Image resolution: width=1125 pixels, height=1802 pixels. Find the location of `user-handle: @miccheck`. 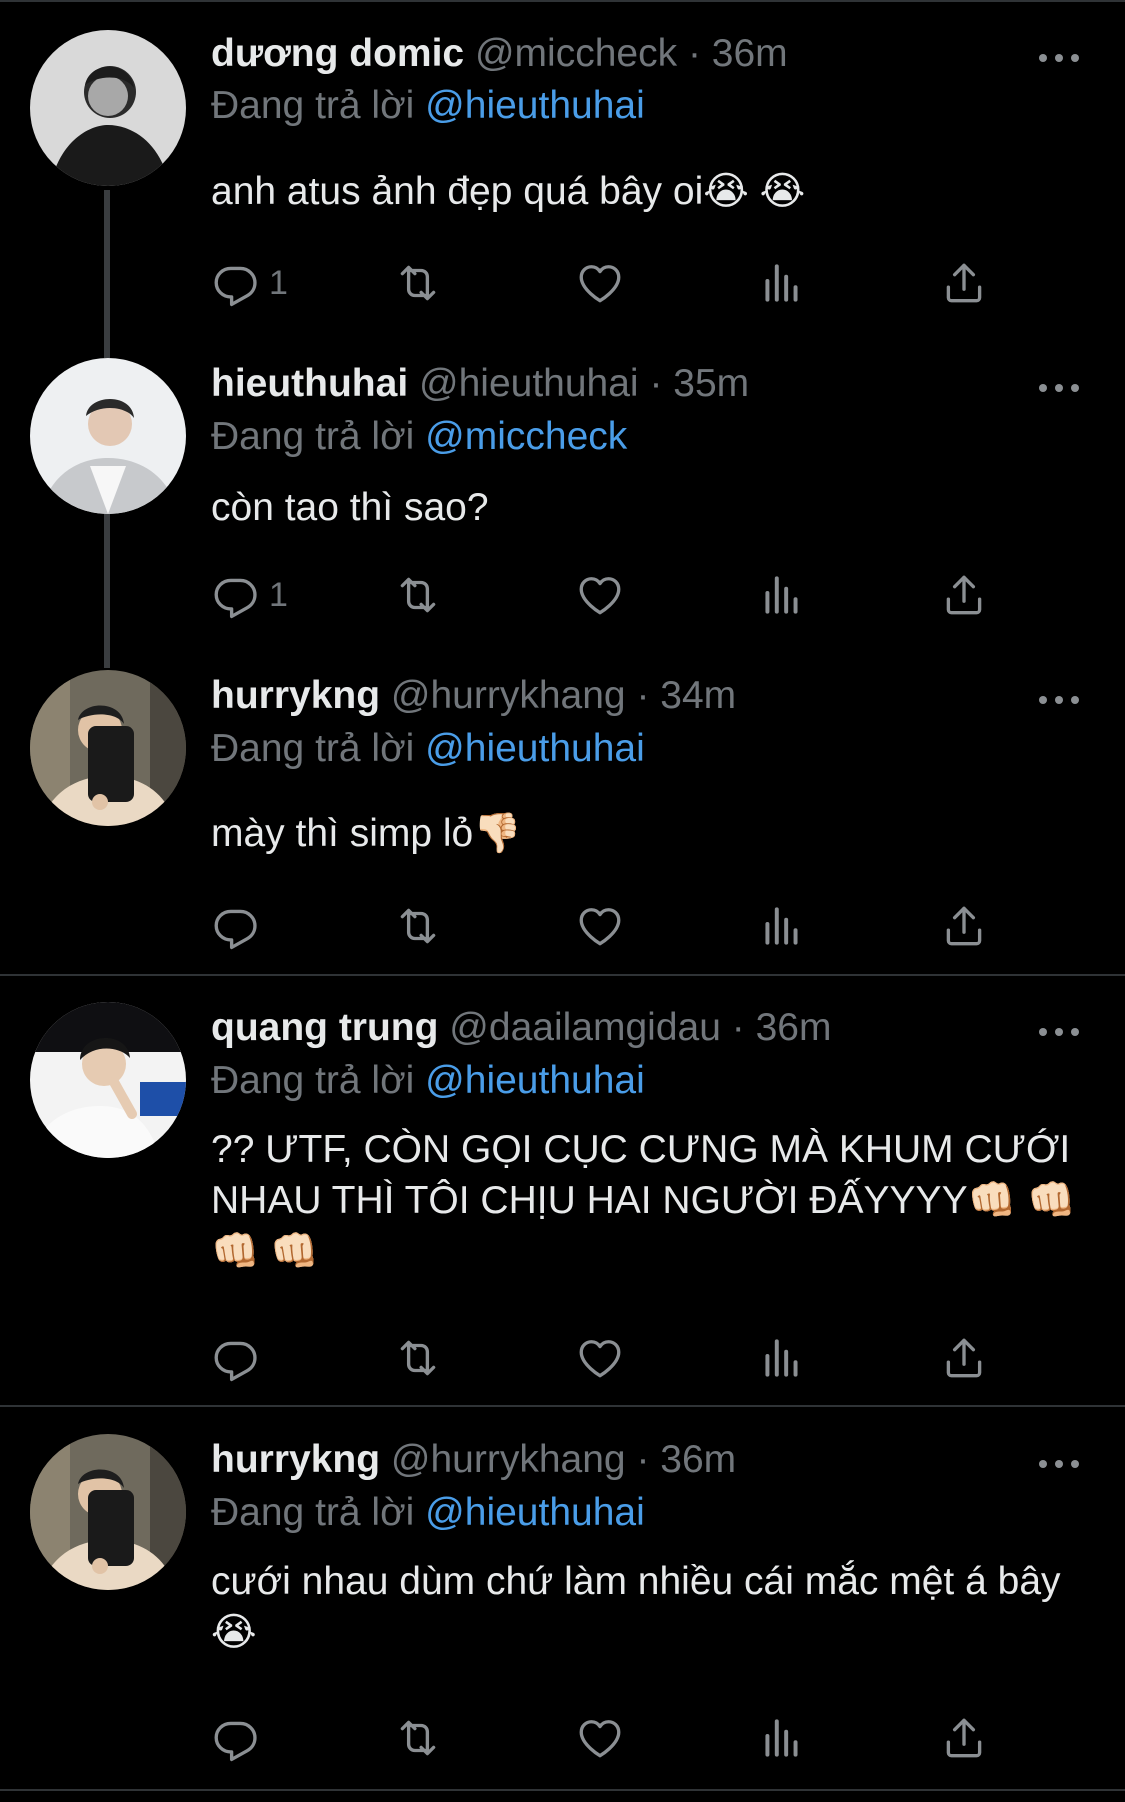

user-handle: @miccheck is located at coordinates (576, 53).